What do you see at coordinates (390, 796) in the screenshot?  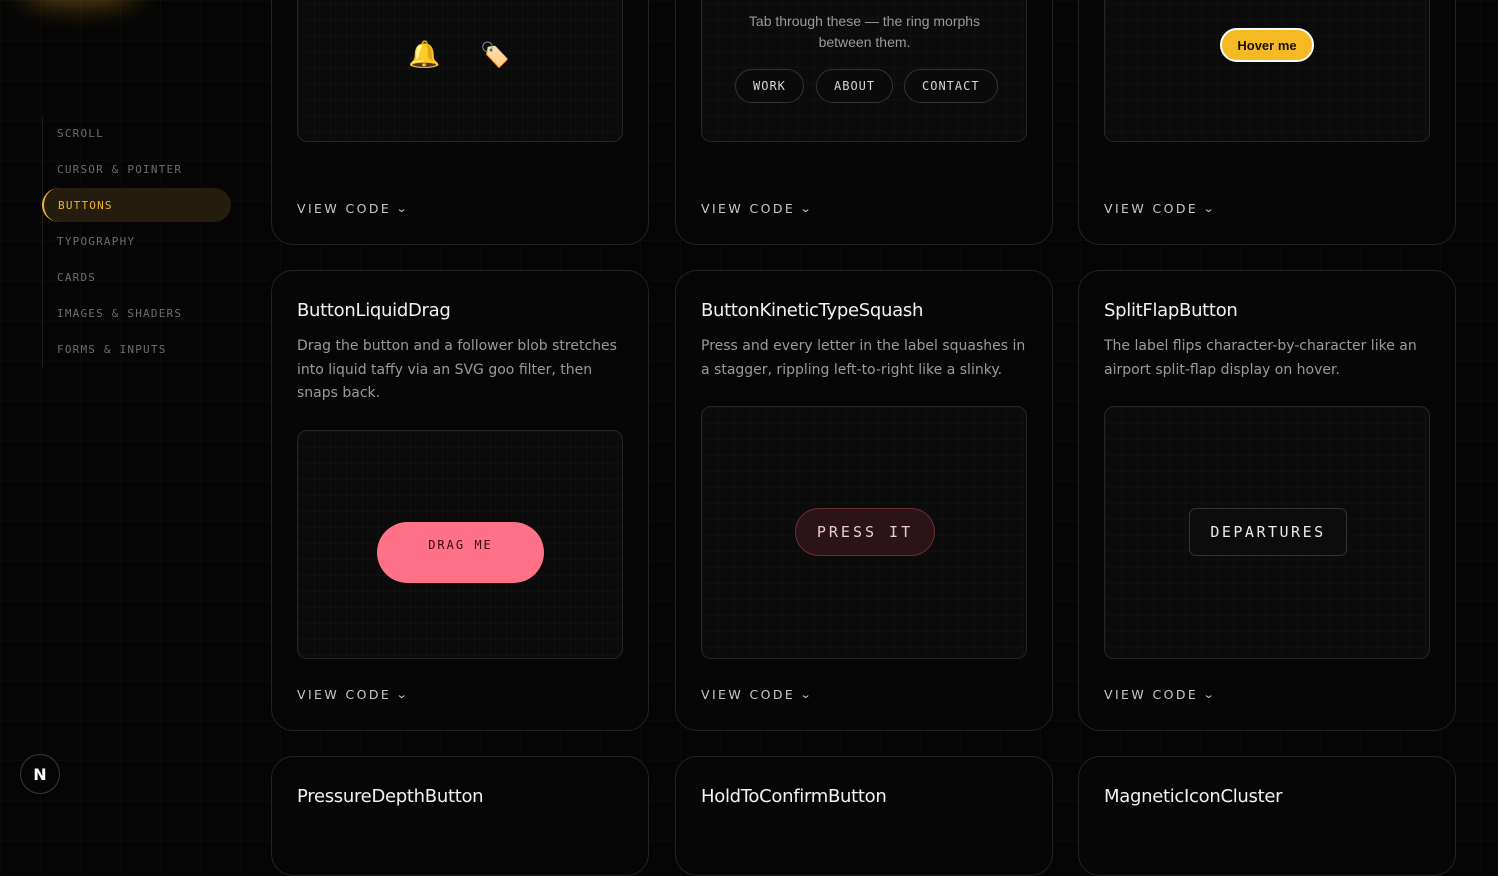 I see `card-title: PressureDepthButton` at bounding box center [390, 796].